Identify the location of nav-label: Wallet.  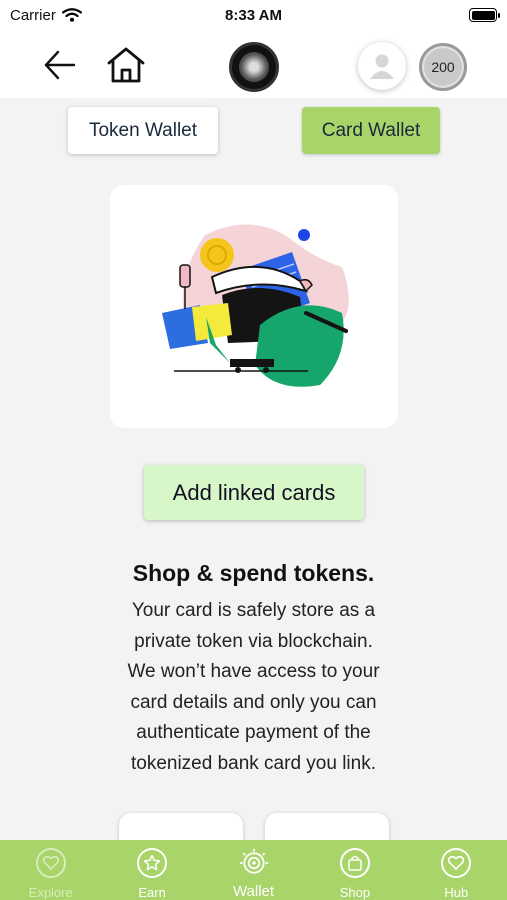
(253, 891).